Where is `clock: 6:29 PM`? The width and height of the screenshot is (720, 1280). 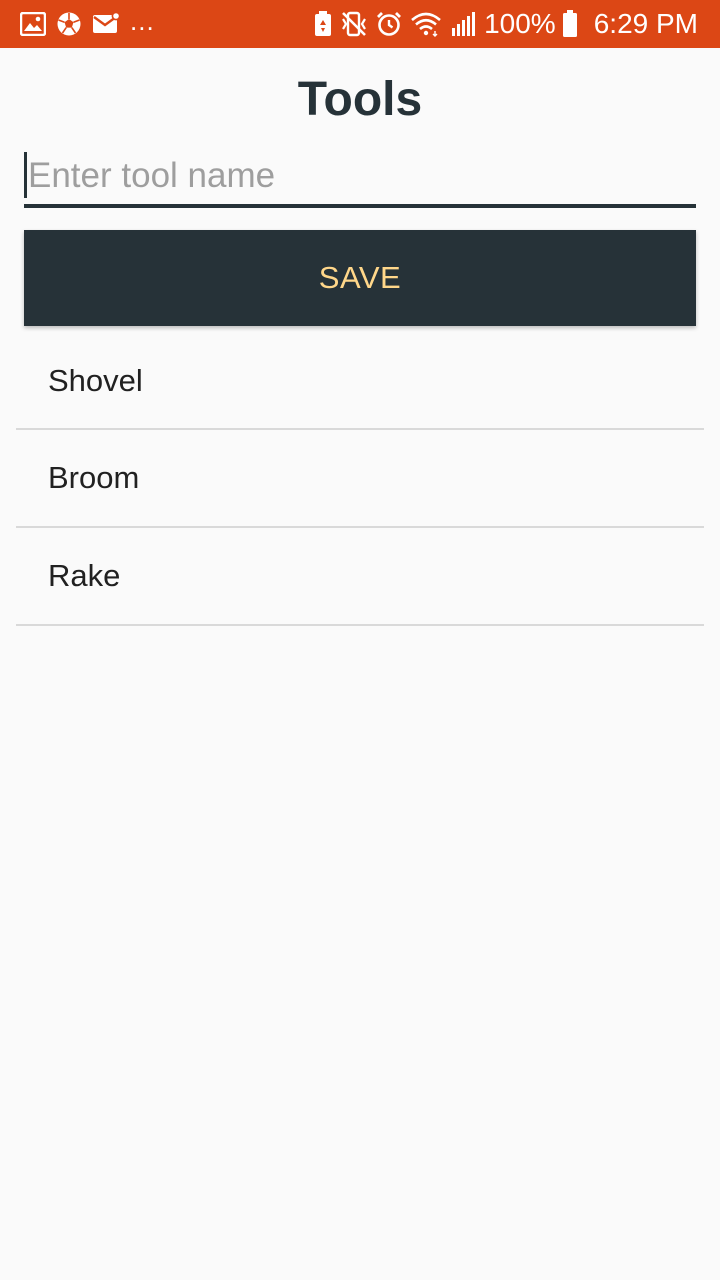 clock: 6:29 PM is located at coordinates (645, 23).